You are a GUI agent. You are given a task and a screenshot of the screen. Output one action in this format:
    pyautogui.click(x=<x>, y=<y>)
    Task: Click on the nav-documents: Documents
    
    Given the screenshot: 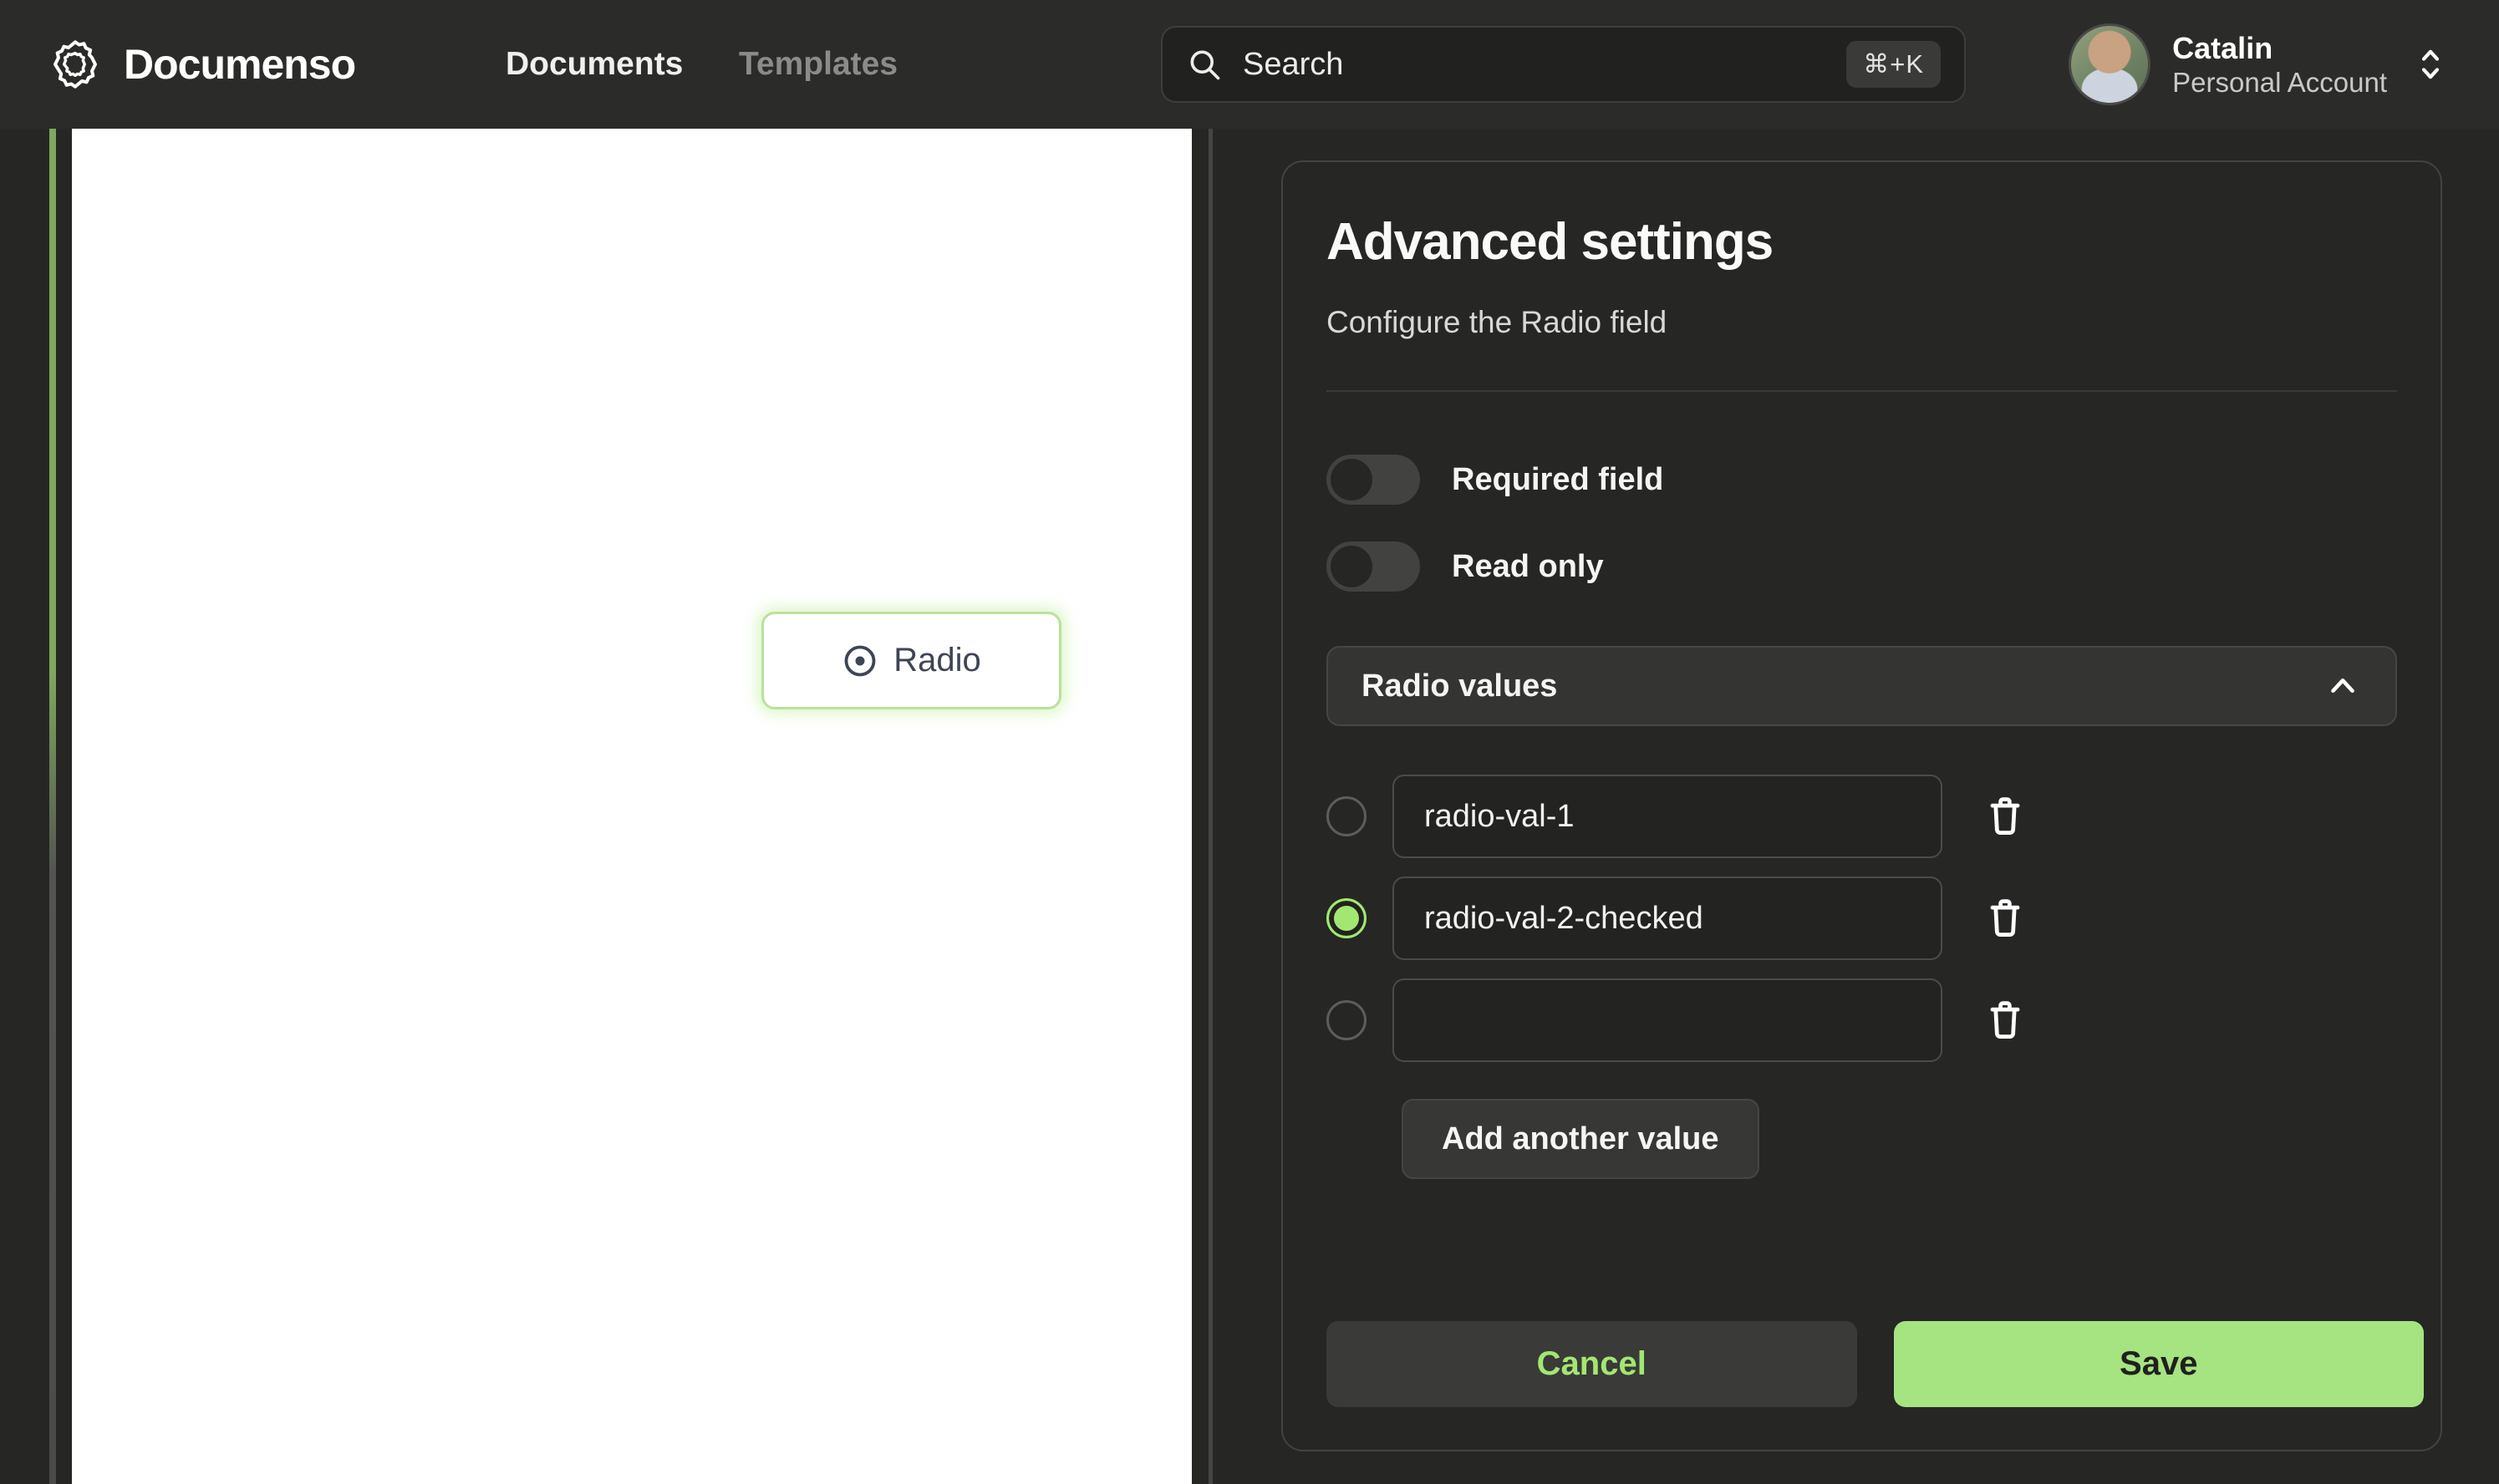 What is the action you would take?
    pyautogui.click(x=594, y=64)
    